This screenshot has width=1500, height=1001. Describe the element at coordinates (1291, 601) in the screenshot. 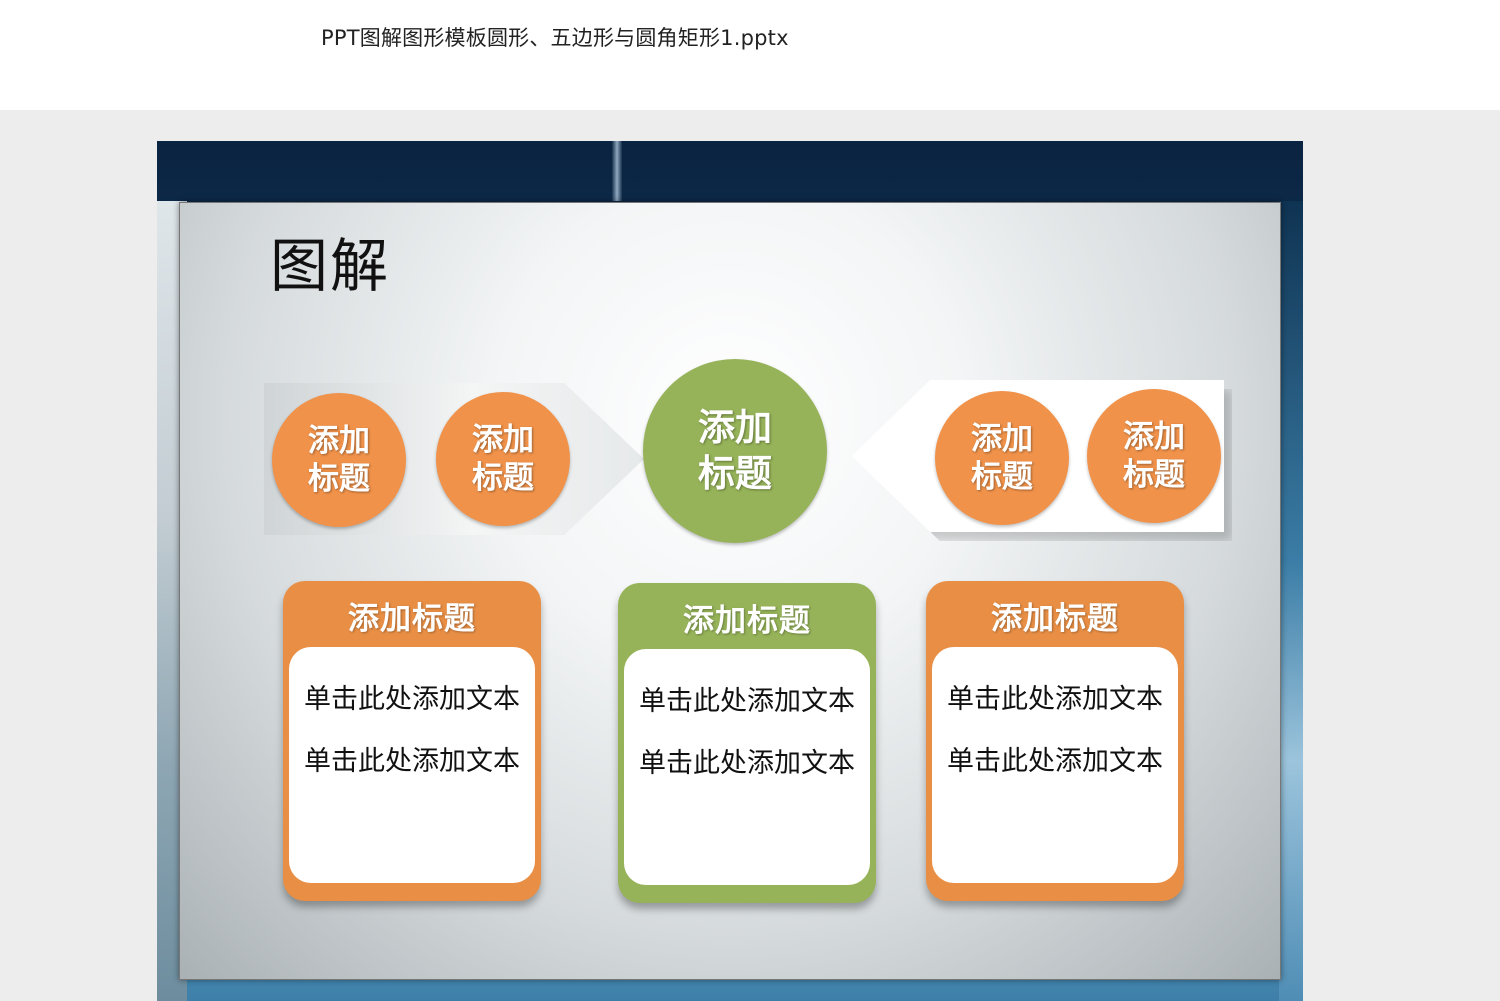

I see `background-right-edge` at that location.